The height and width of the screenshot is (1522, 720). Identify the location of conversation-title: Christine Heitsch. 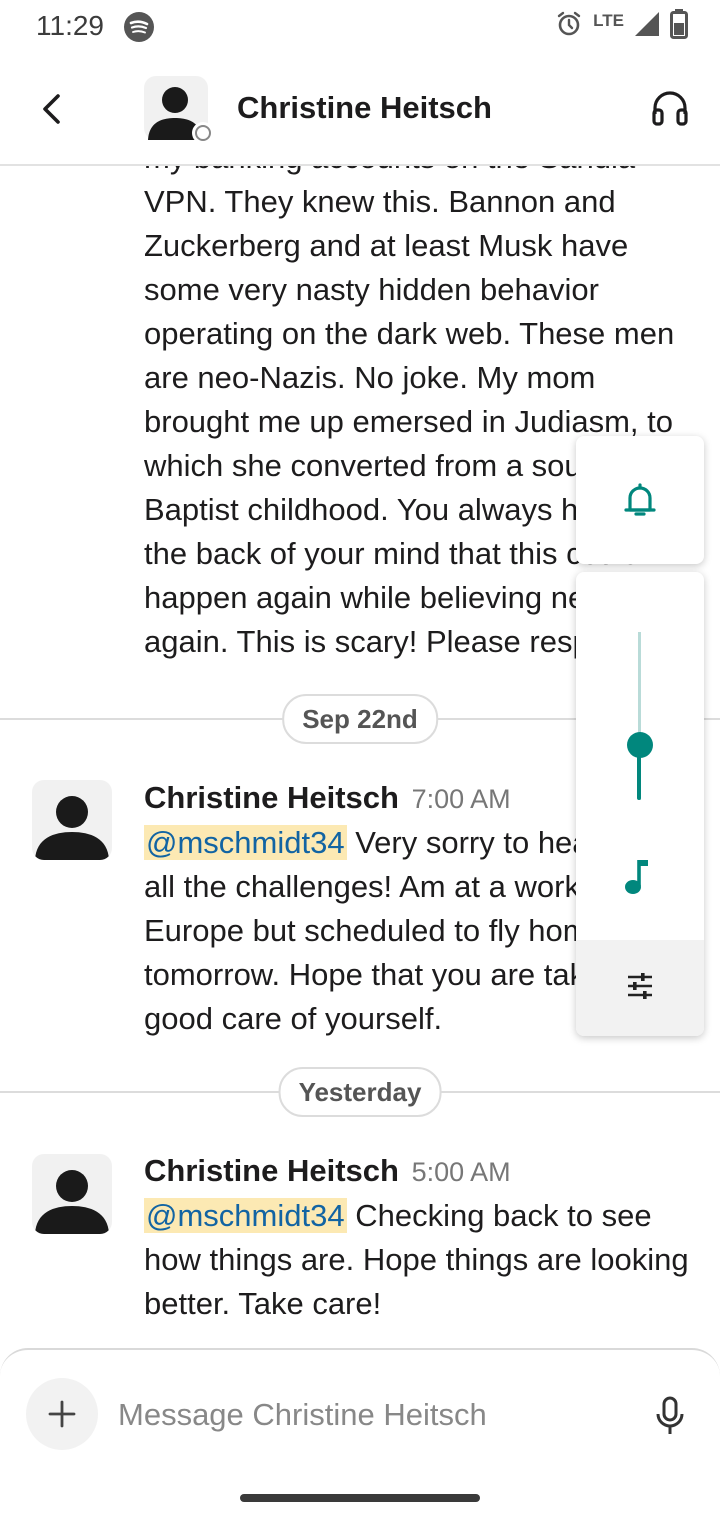
(364, 108).